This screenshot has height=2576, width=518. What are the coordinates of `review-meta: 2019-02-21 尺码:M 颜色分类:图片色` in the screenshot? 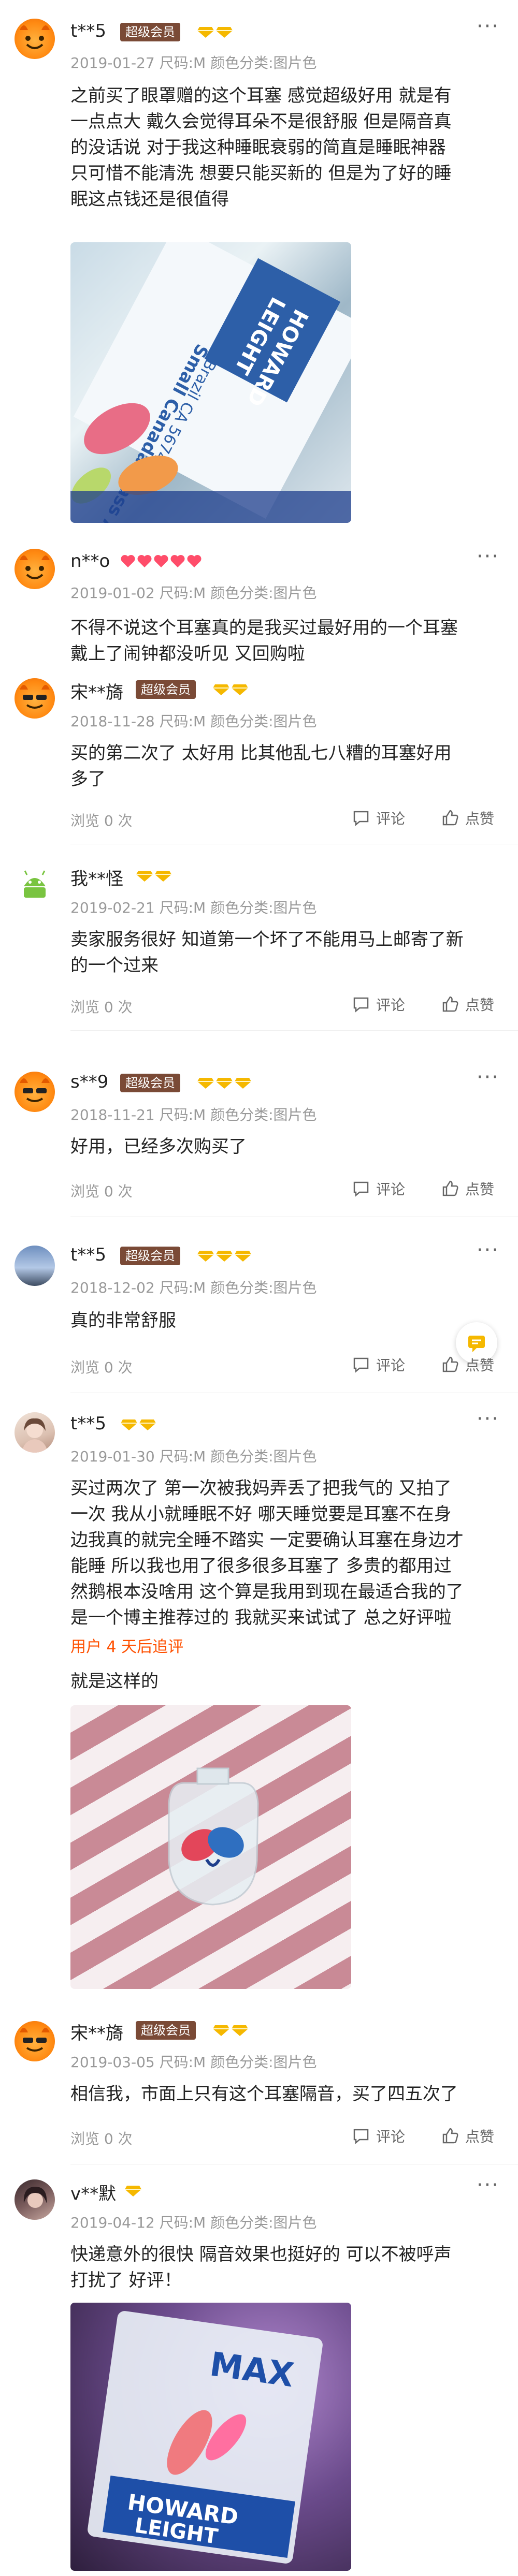 It's located at (193, 907).